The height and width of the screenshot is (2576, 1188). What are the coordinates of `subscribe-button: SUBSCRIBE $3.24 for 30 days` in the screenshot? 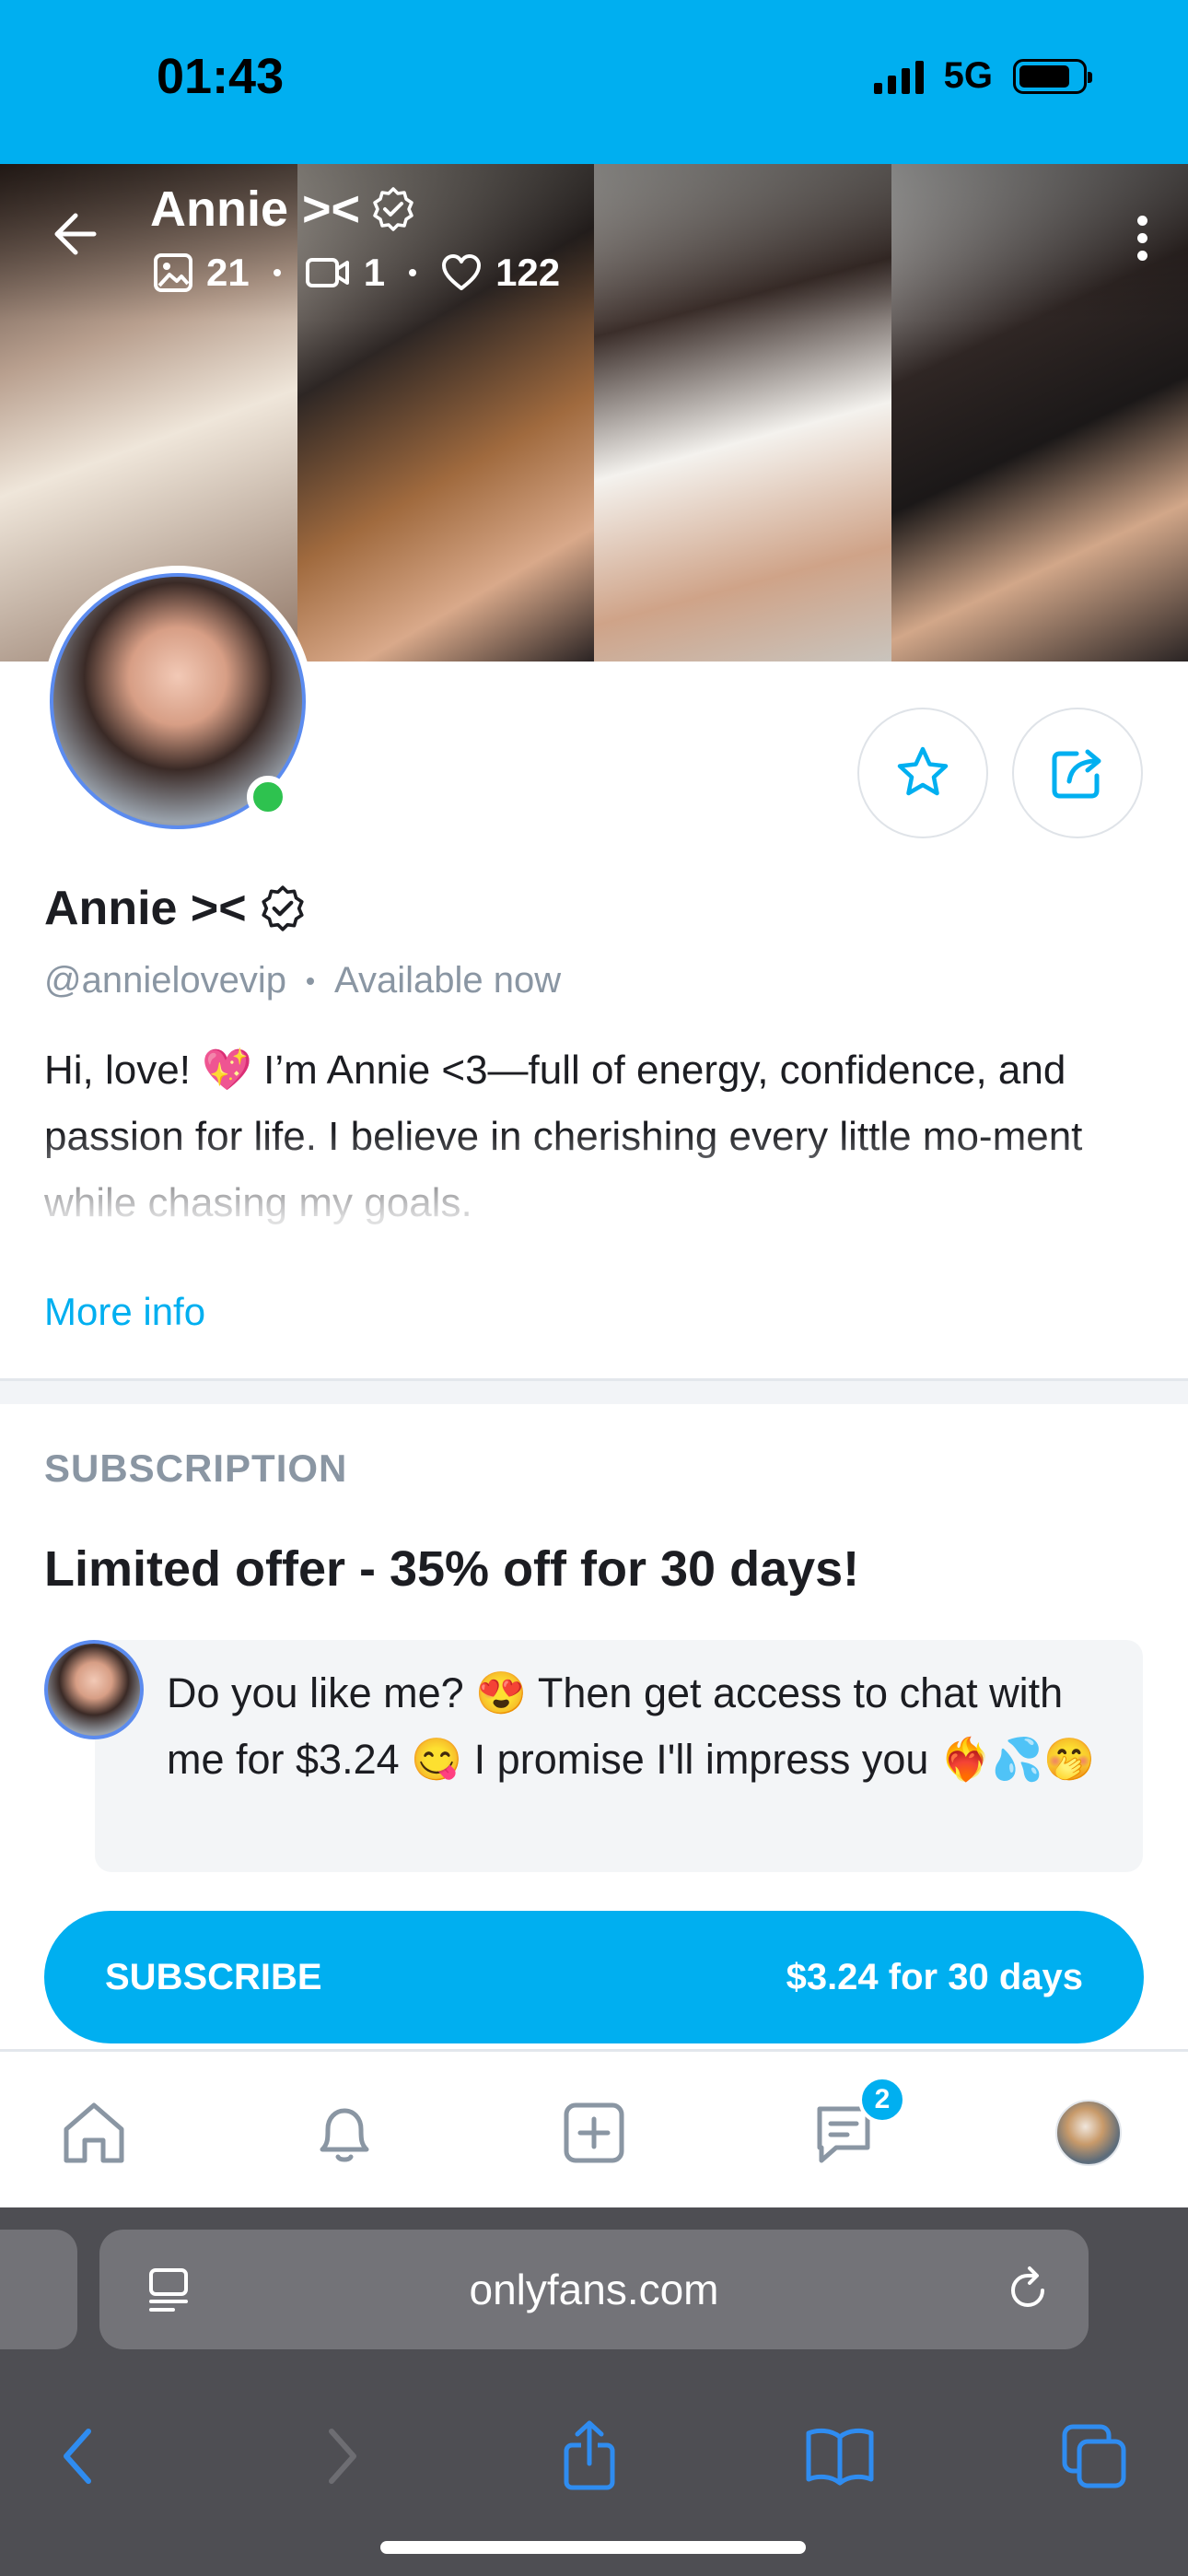 It's located at (594, 1977).